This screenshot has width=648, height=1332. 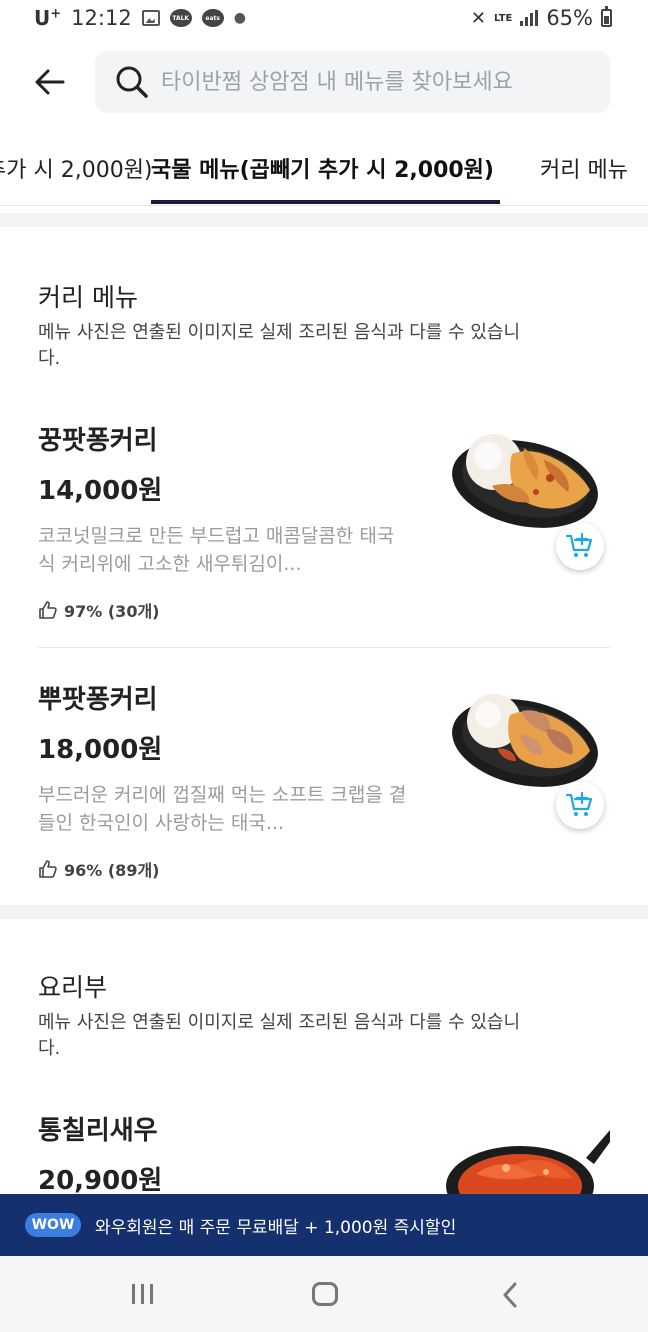 I want to click on mute-icon: ✕, so click(x=478, y=18).